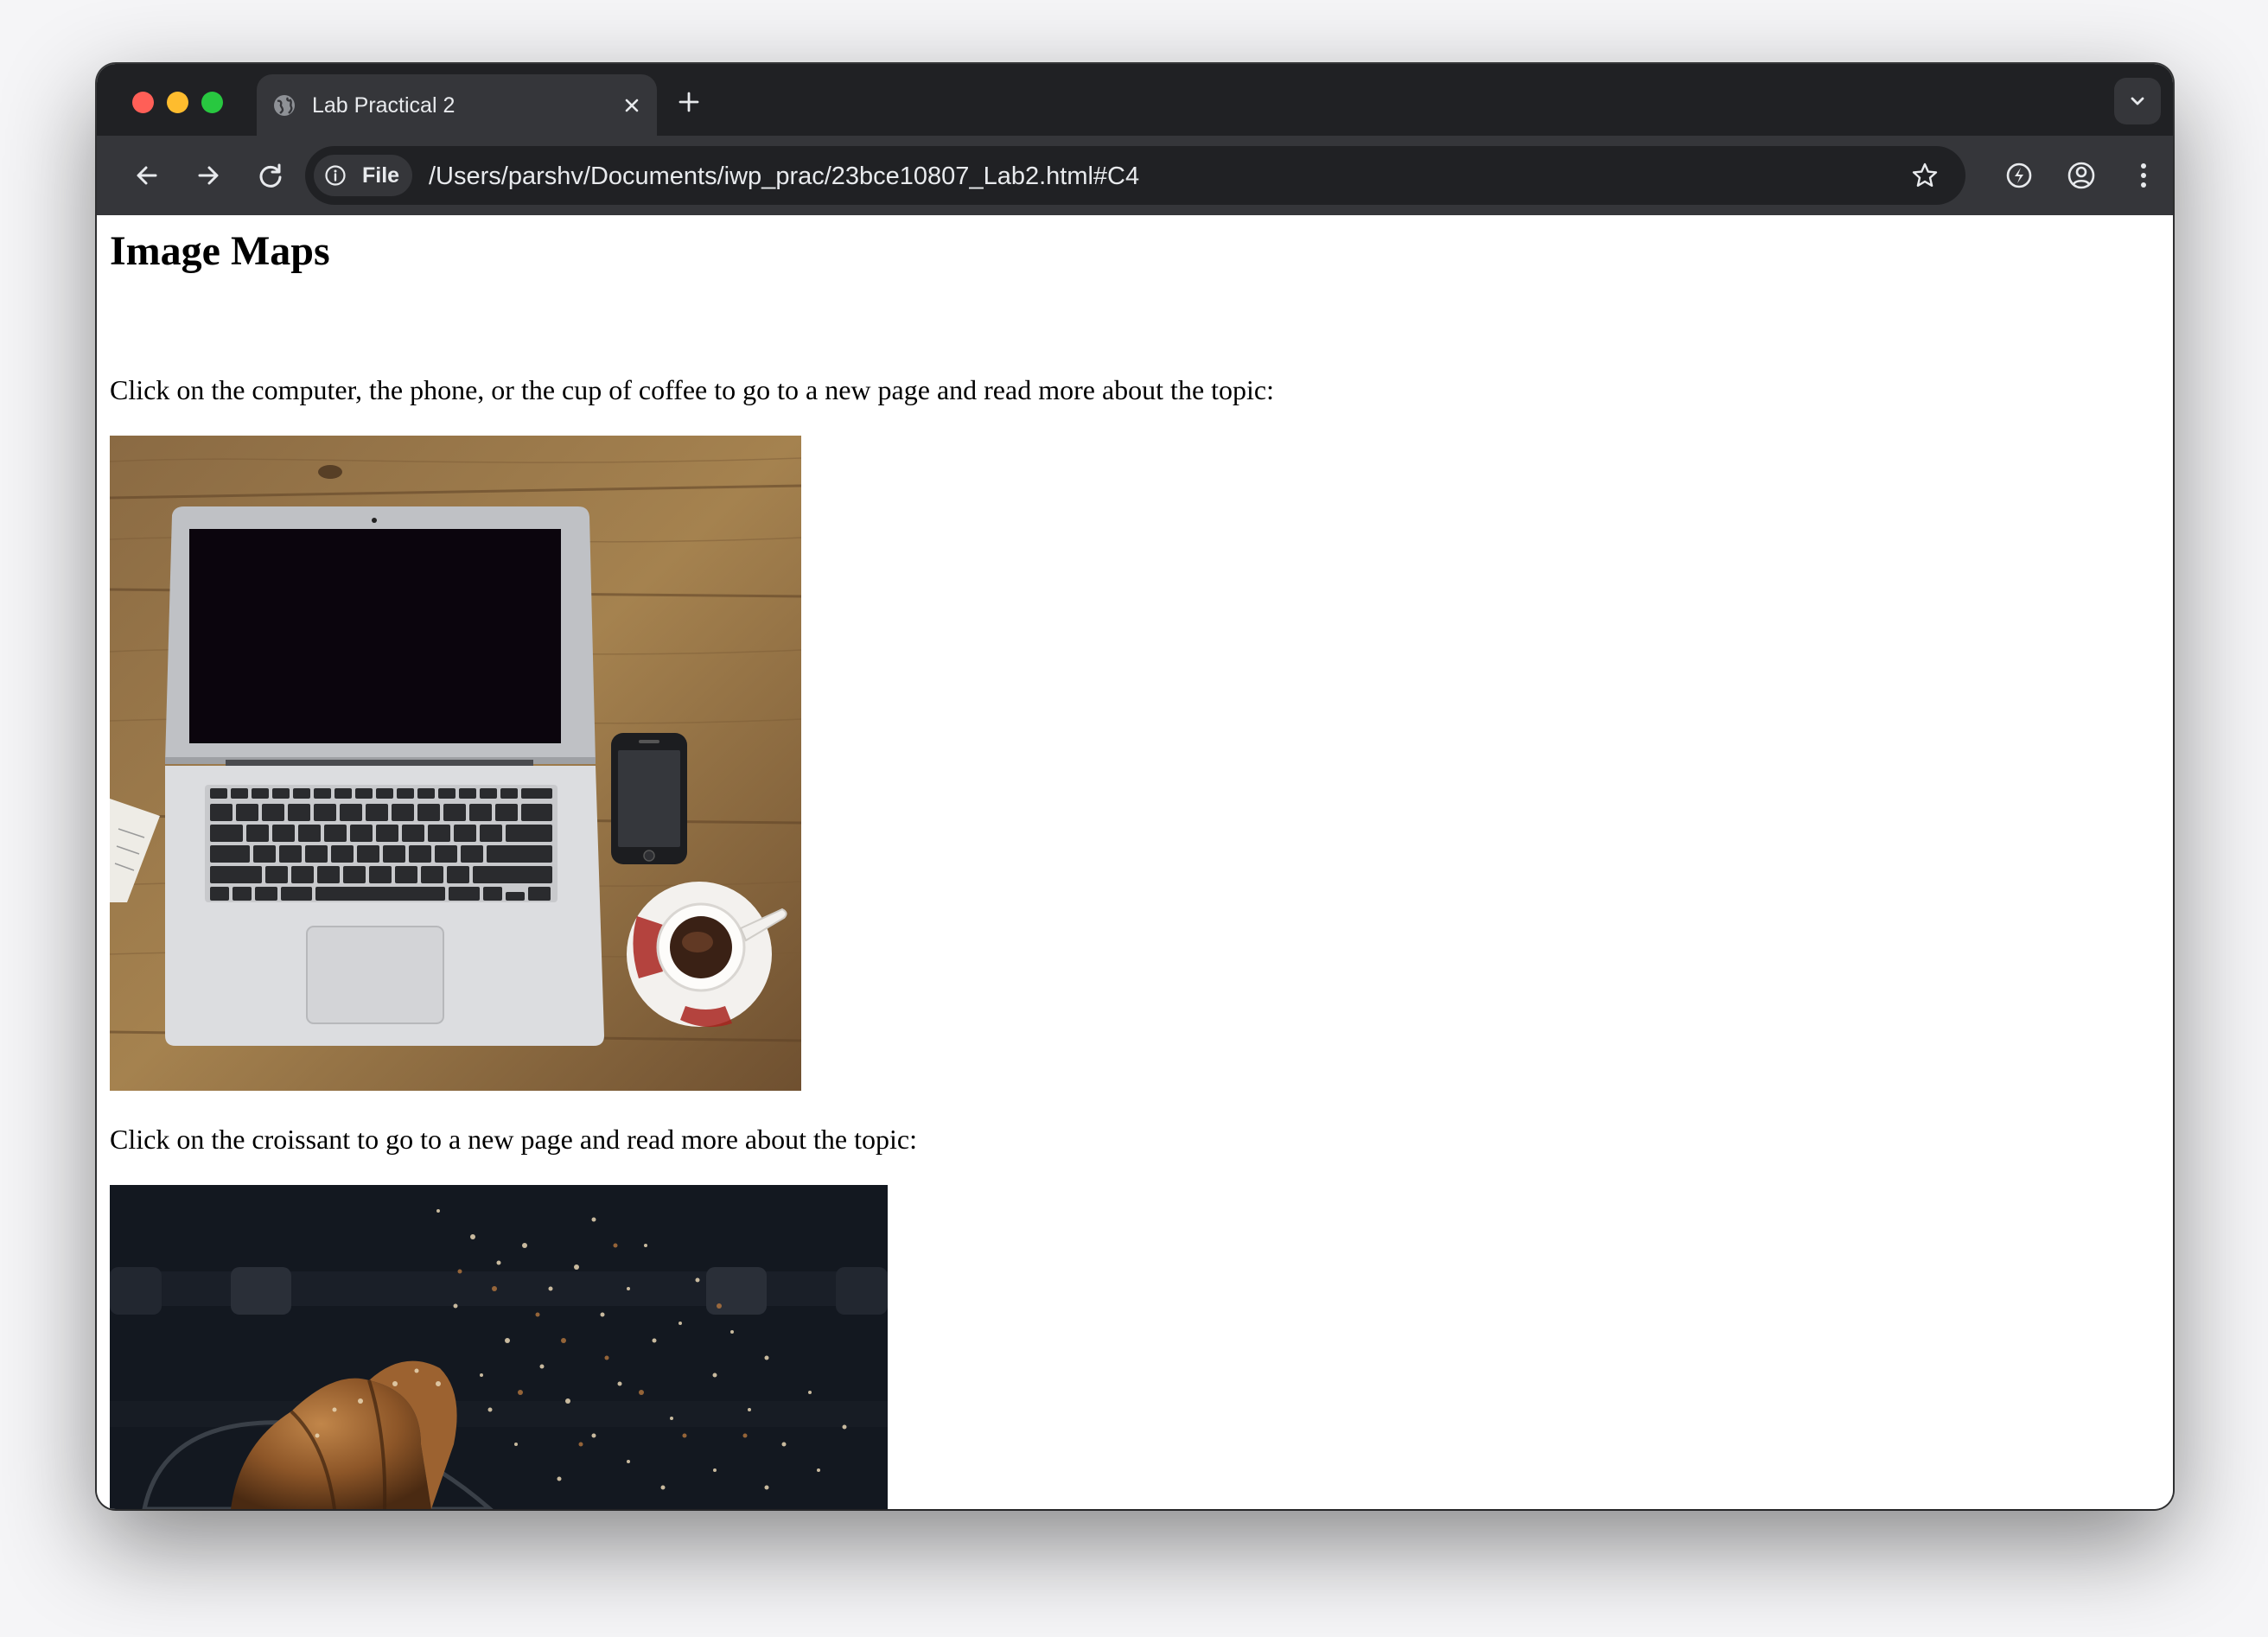 The image size is (2268, 1637). Describe the element at coordinates (457, 105) in the screenshot. I see `browser-tab: Lab Practical 2` at that location.